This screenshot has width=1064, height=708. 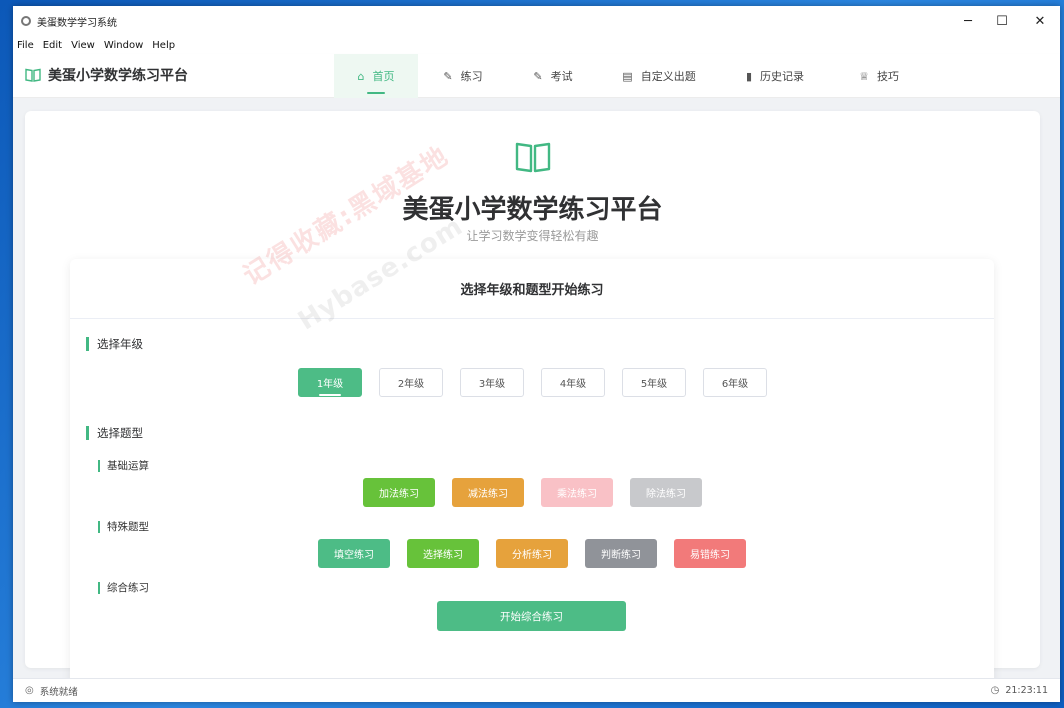 I want to click on grade-button-4: 4年级, so click(x=573, y=382).